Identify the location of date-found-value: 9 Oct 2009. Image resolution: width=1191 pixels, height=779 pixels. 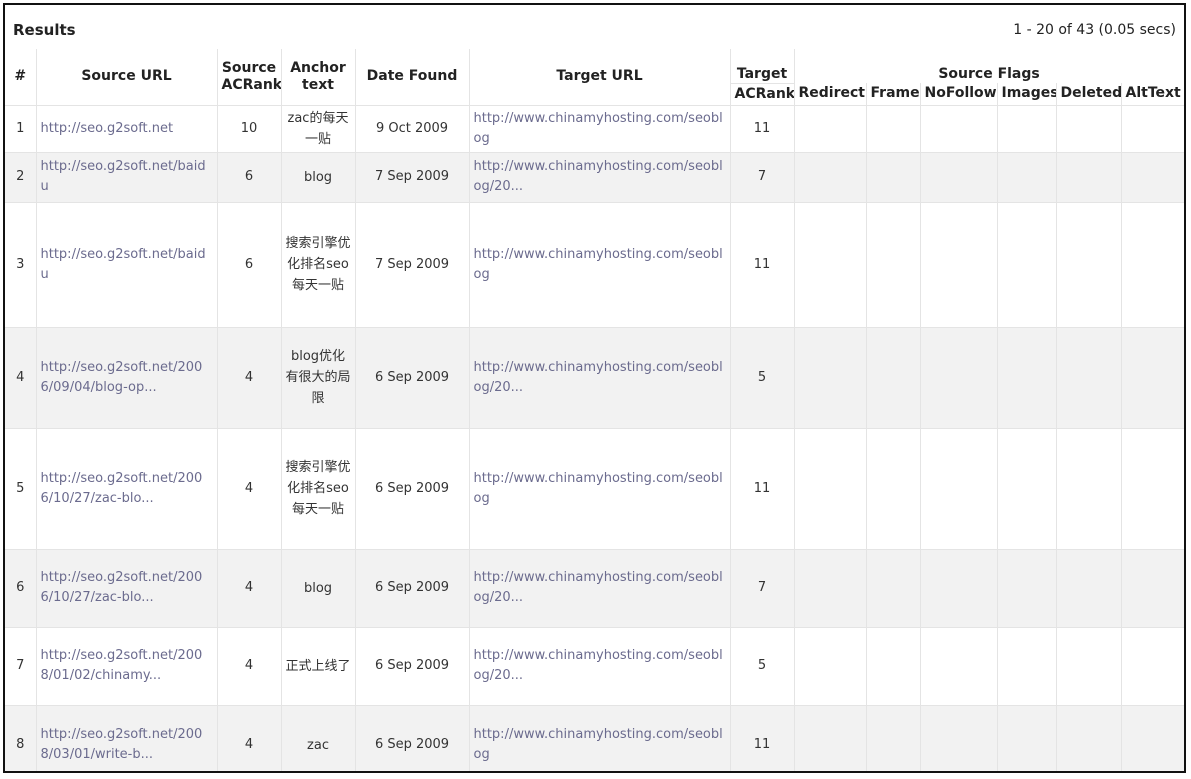
(412, 129).